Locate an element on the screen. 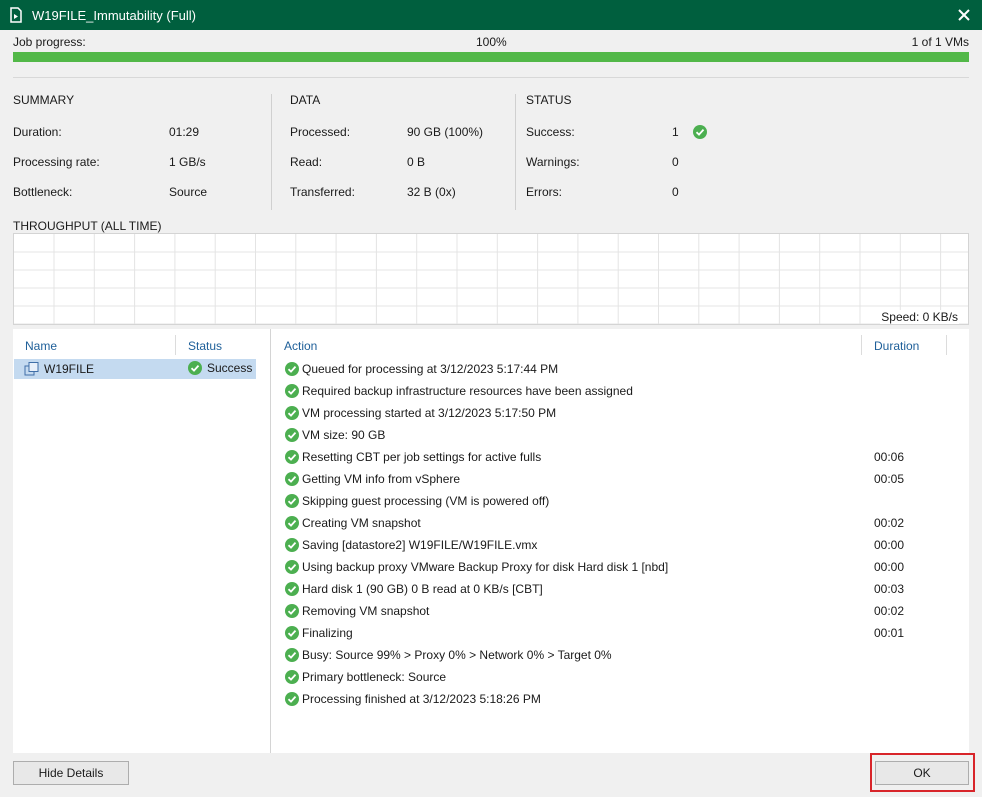 The width and height of the screenshot is (982, 797). vm-name: W19FILE is located at coordinates (69, 369).